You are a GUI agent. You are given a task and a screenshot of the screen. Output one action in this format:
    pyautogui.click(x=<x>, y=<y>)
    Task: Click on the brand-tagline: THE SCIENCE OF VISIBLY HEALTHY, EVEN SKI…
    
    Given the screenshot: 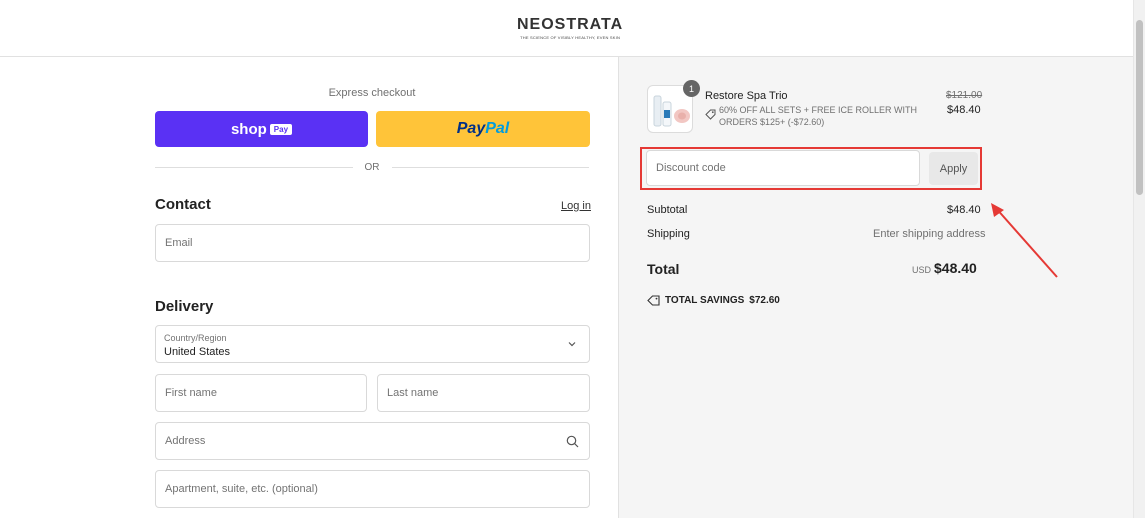 What is the action you would take?
    pyautogui.click(x=570, y=37)
    